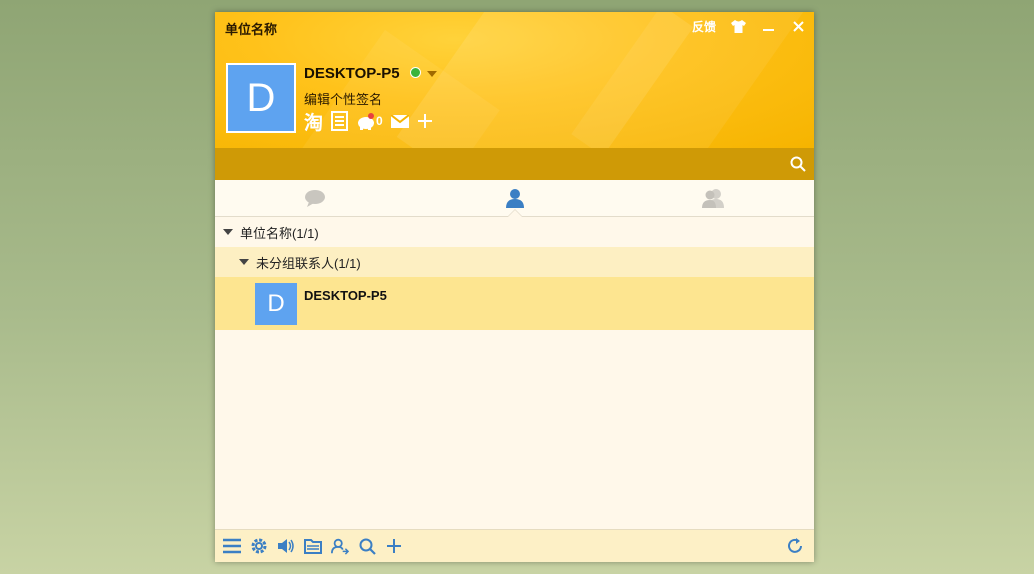 This screenshot has height=574, width=1034. Describe the element at coordinates (261, 98) in the screenshot. I see `profile-avatar: D` at that location.